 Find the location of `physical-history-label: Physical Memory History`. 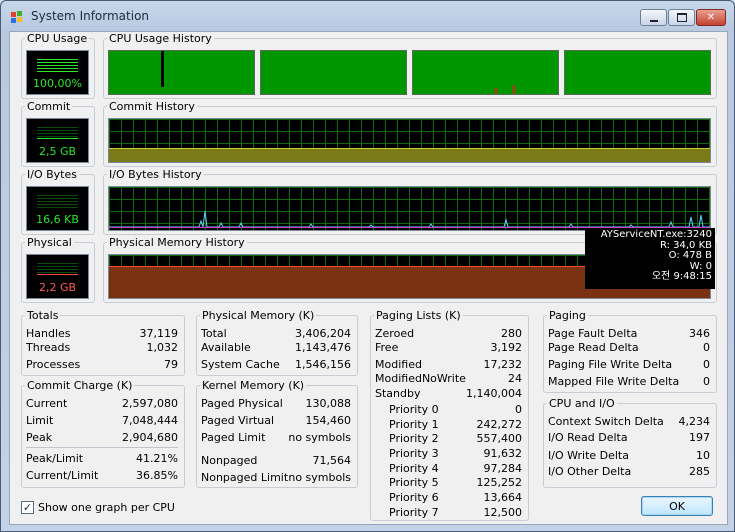

physical-history-label: Physical Memory History is located at coordinates (177, 242).